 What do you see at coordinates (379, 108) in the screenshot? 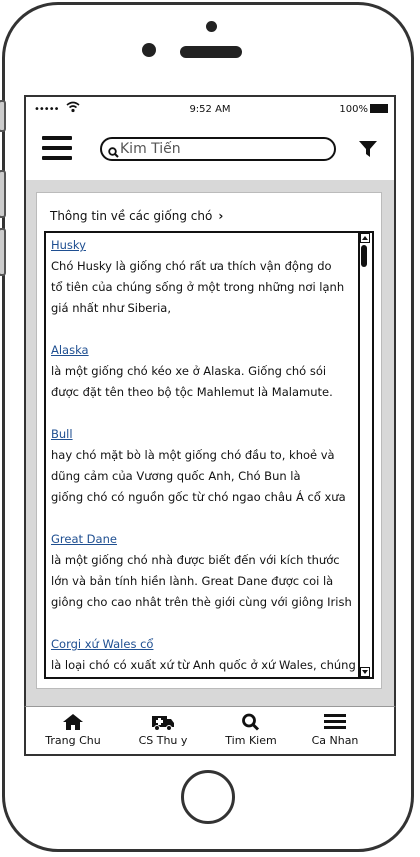
I see `battery-icon` at bounding box center [379, 108].